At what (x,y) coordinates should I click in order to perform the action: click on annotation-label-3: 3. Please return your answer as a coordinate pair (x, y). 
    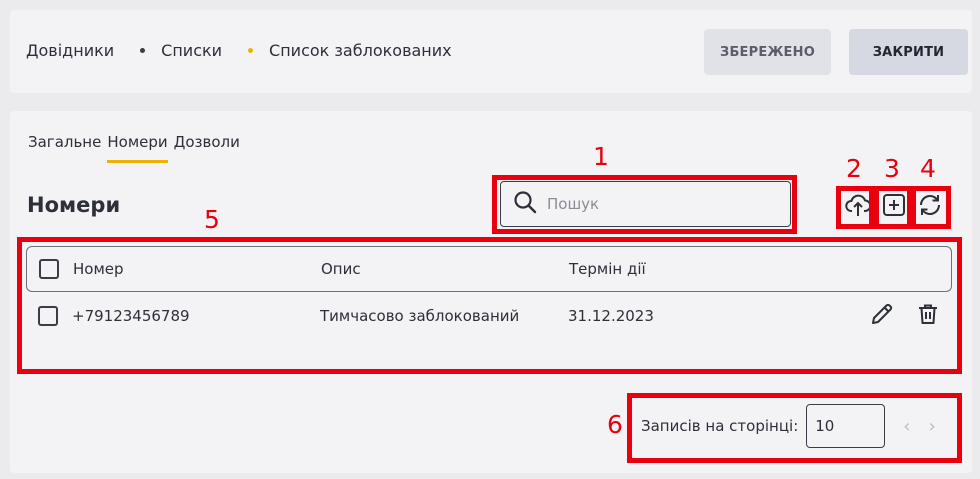
    Looking at the image, I should click on (892, 168).